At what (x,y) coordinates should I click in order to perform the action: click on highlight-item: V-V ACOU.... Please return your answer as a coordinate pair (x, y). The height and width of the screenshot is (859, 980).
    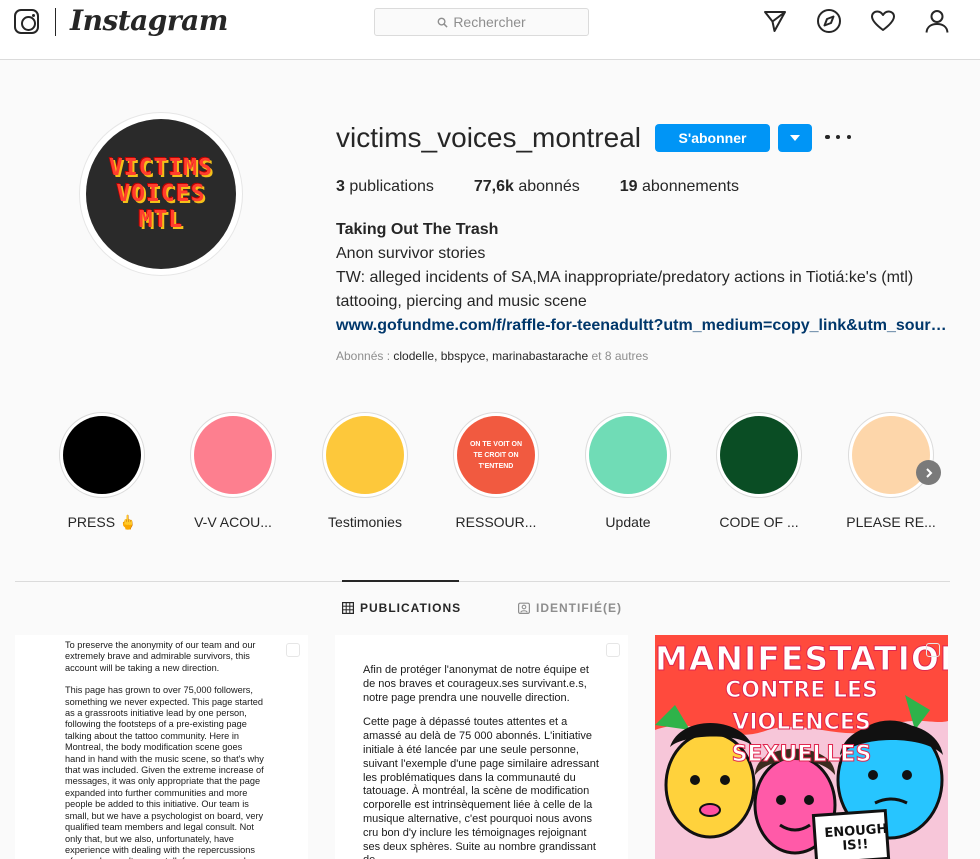
    Looking at the image, I should click on (233, 471).